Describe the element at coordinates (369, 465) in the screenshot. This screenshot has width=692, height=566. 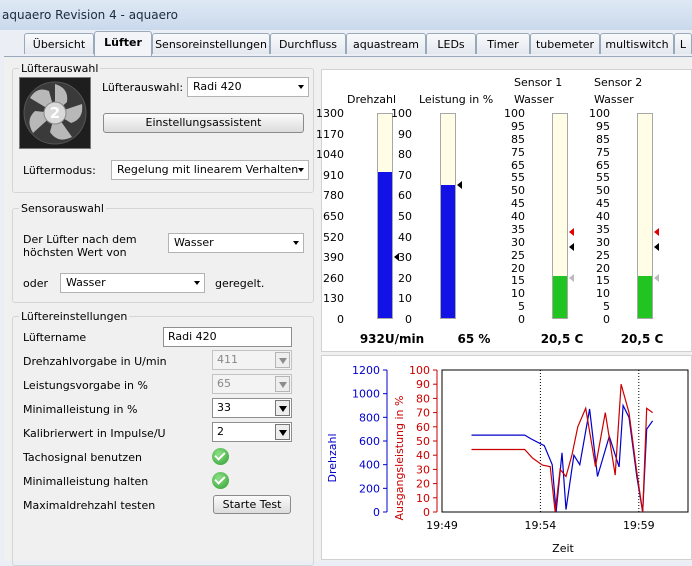
I see `chart-y-tick-label: 400` at that location.